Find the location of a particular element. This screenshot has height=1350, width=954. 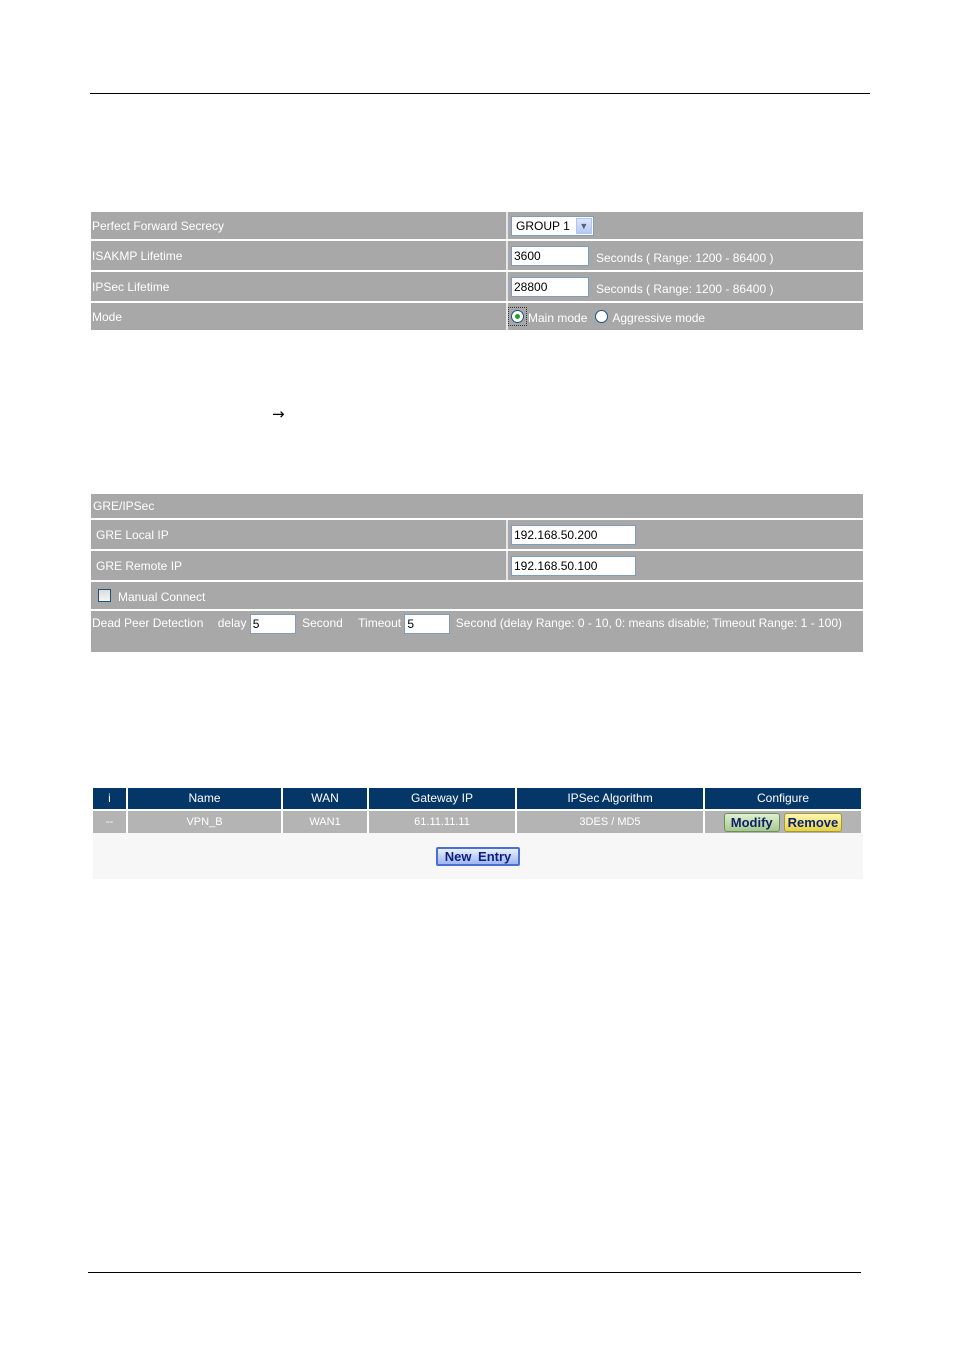

column-header-name: Name is located at coordinates (204, 798).